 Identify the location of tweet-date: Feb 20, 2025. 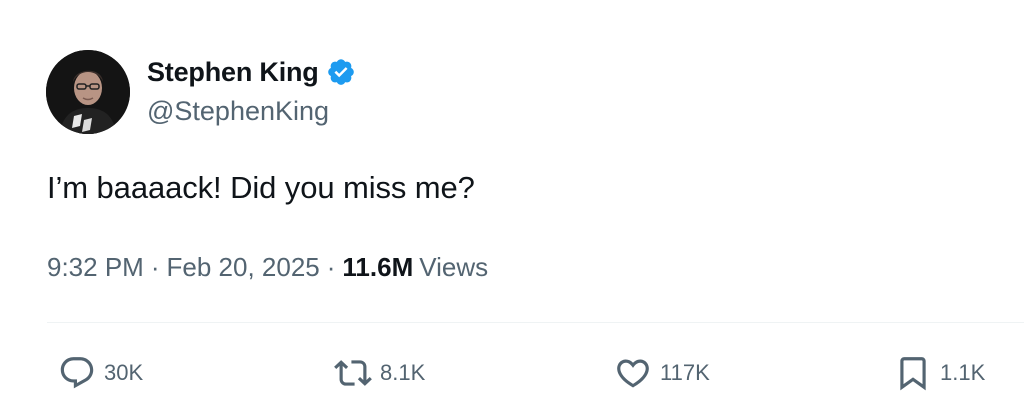
(243, 267).